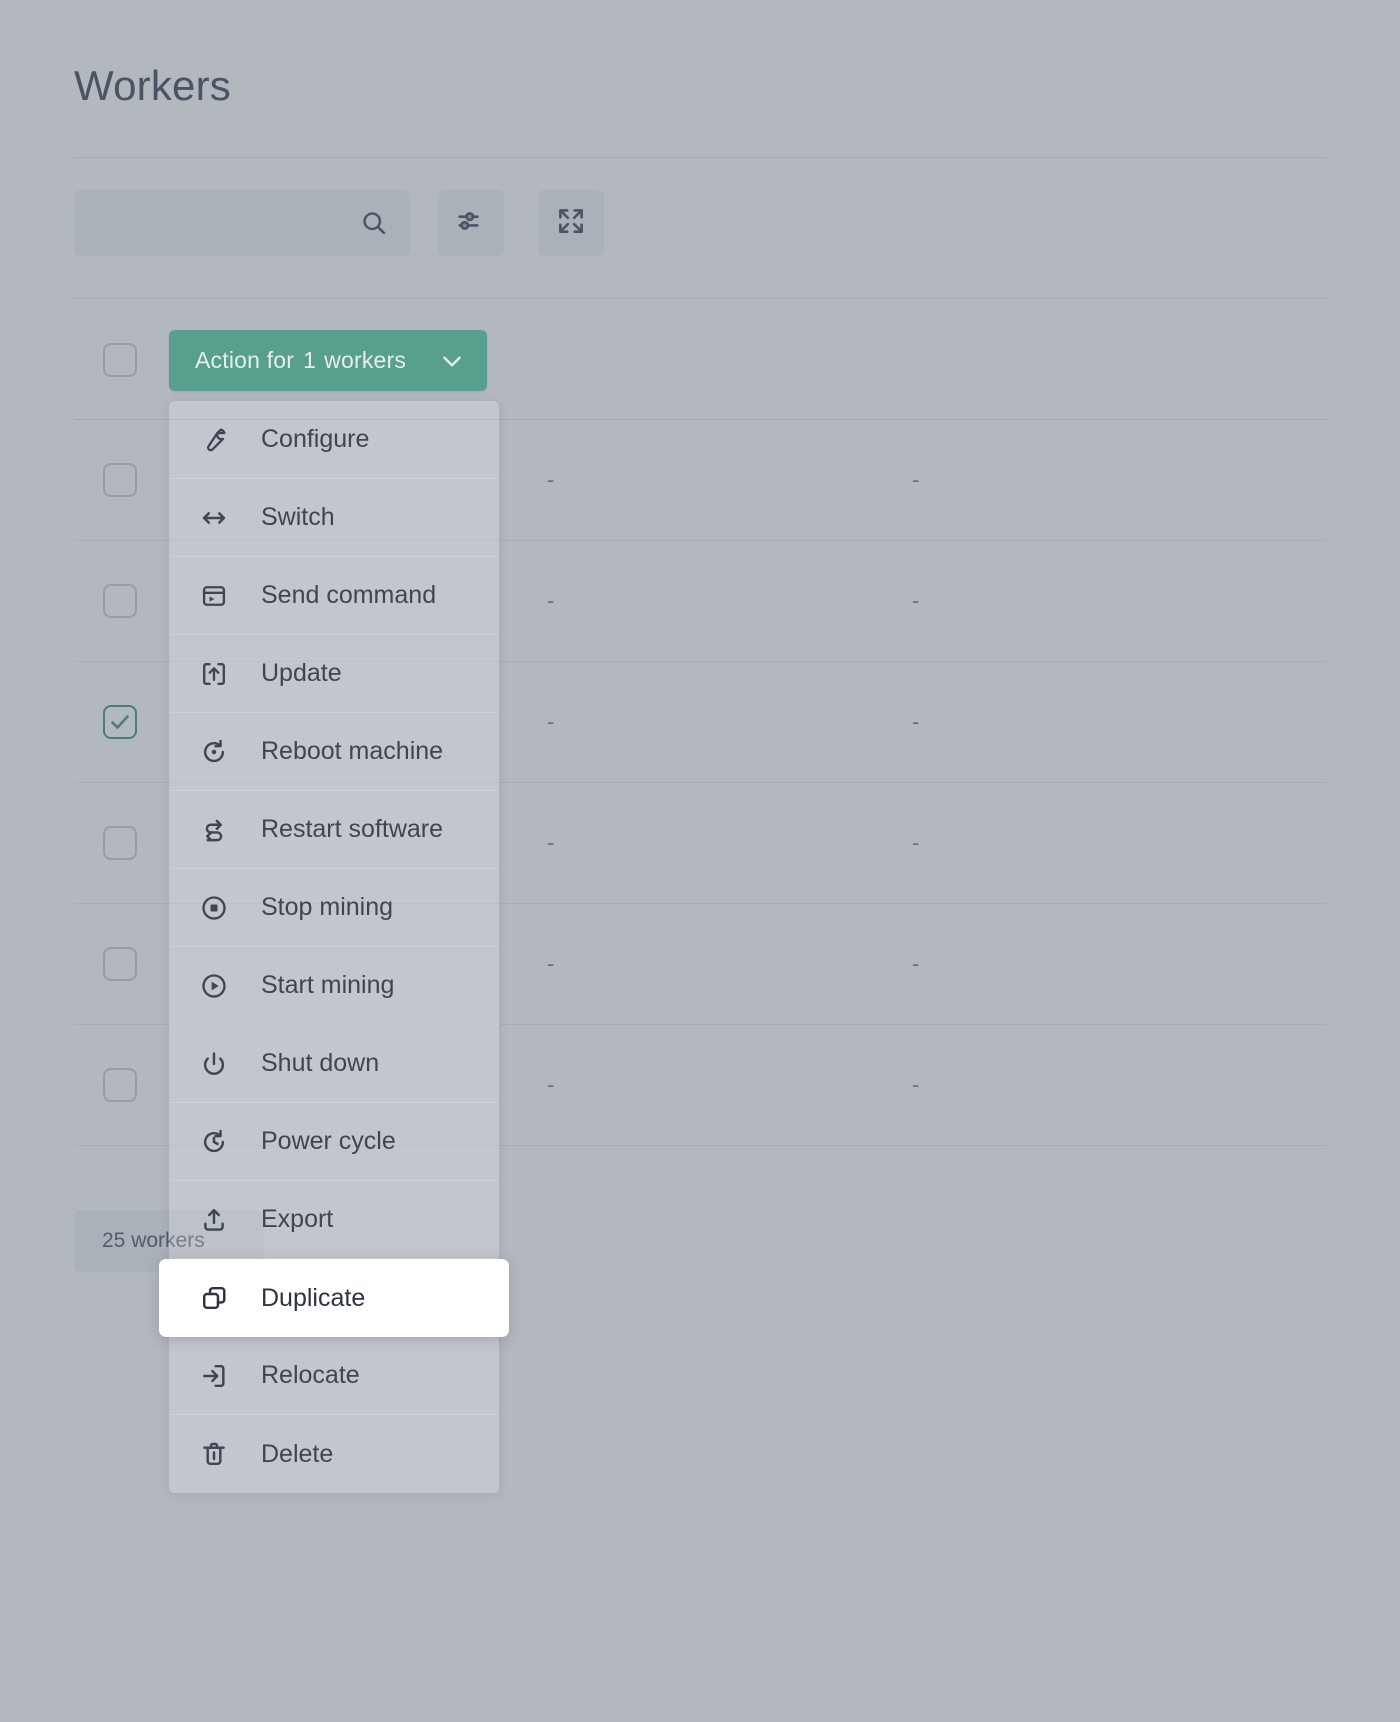  What do you see at coordinates (214, 1454) in the screenshot?
I see `trash-icon` at bounding box center [214, 1454].